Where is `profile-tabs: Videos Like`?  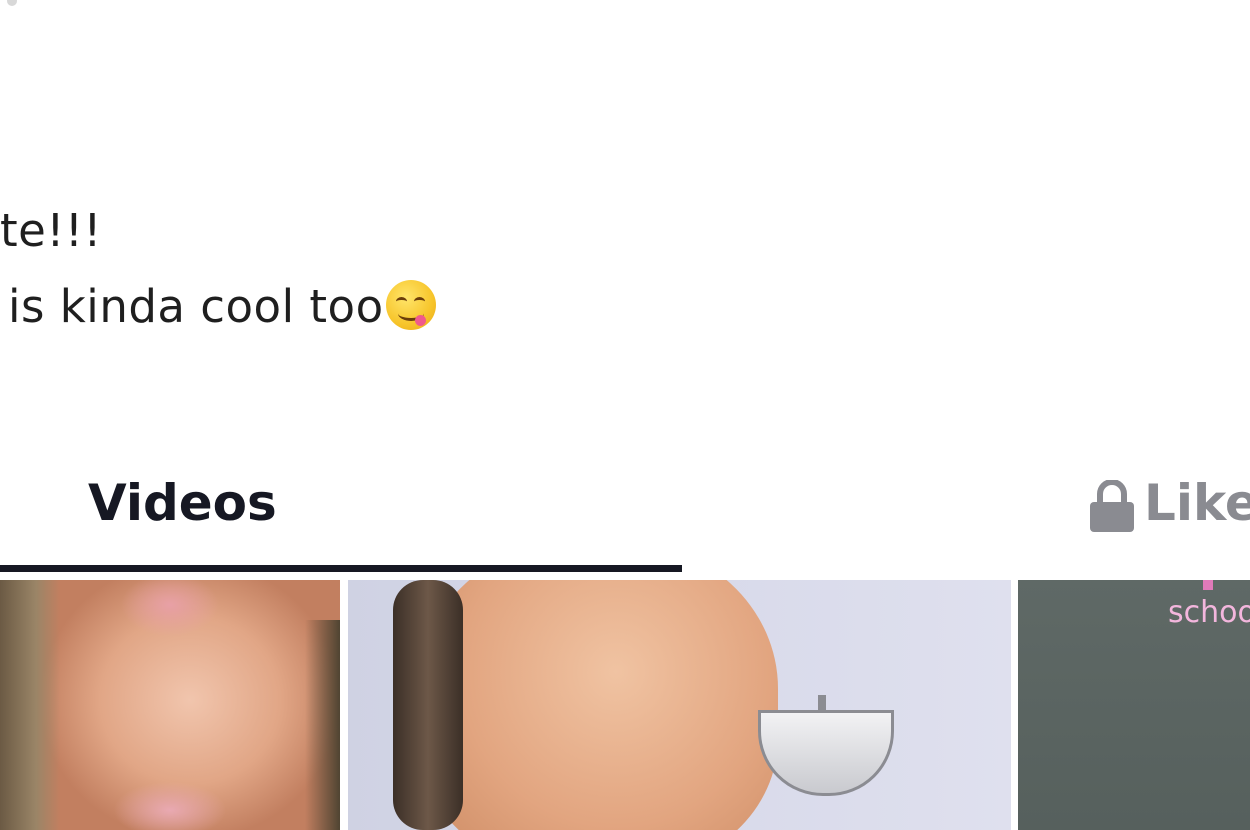 profile-tabs: Videos Like is located at coordinates (625, 517).